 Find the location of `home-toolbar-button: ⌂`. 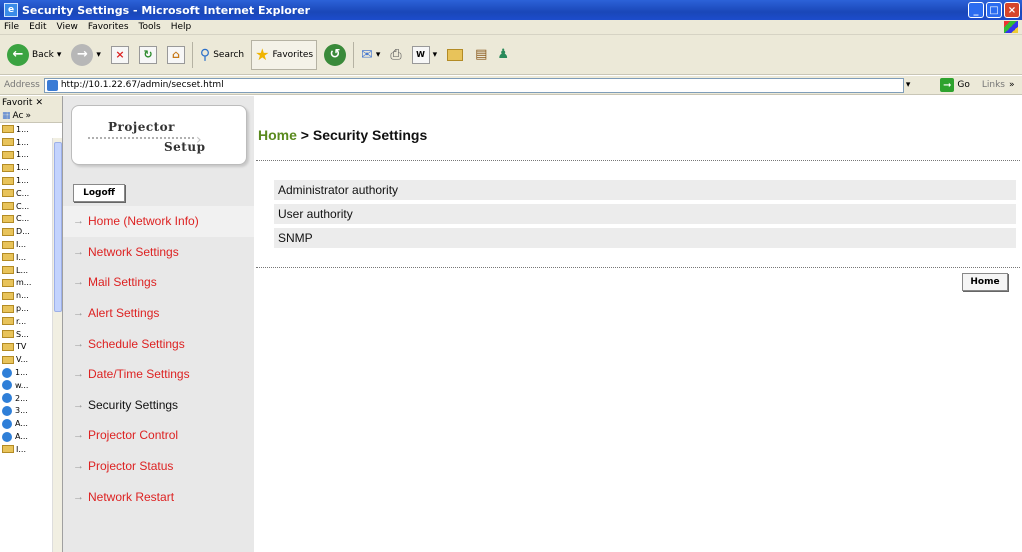

home-toolbar-button: ⌂ is located at coordinates (176, 55).